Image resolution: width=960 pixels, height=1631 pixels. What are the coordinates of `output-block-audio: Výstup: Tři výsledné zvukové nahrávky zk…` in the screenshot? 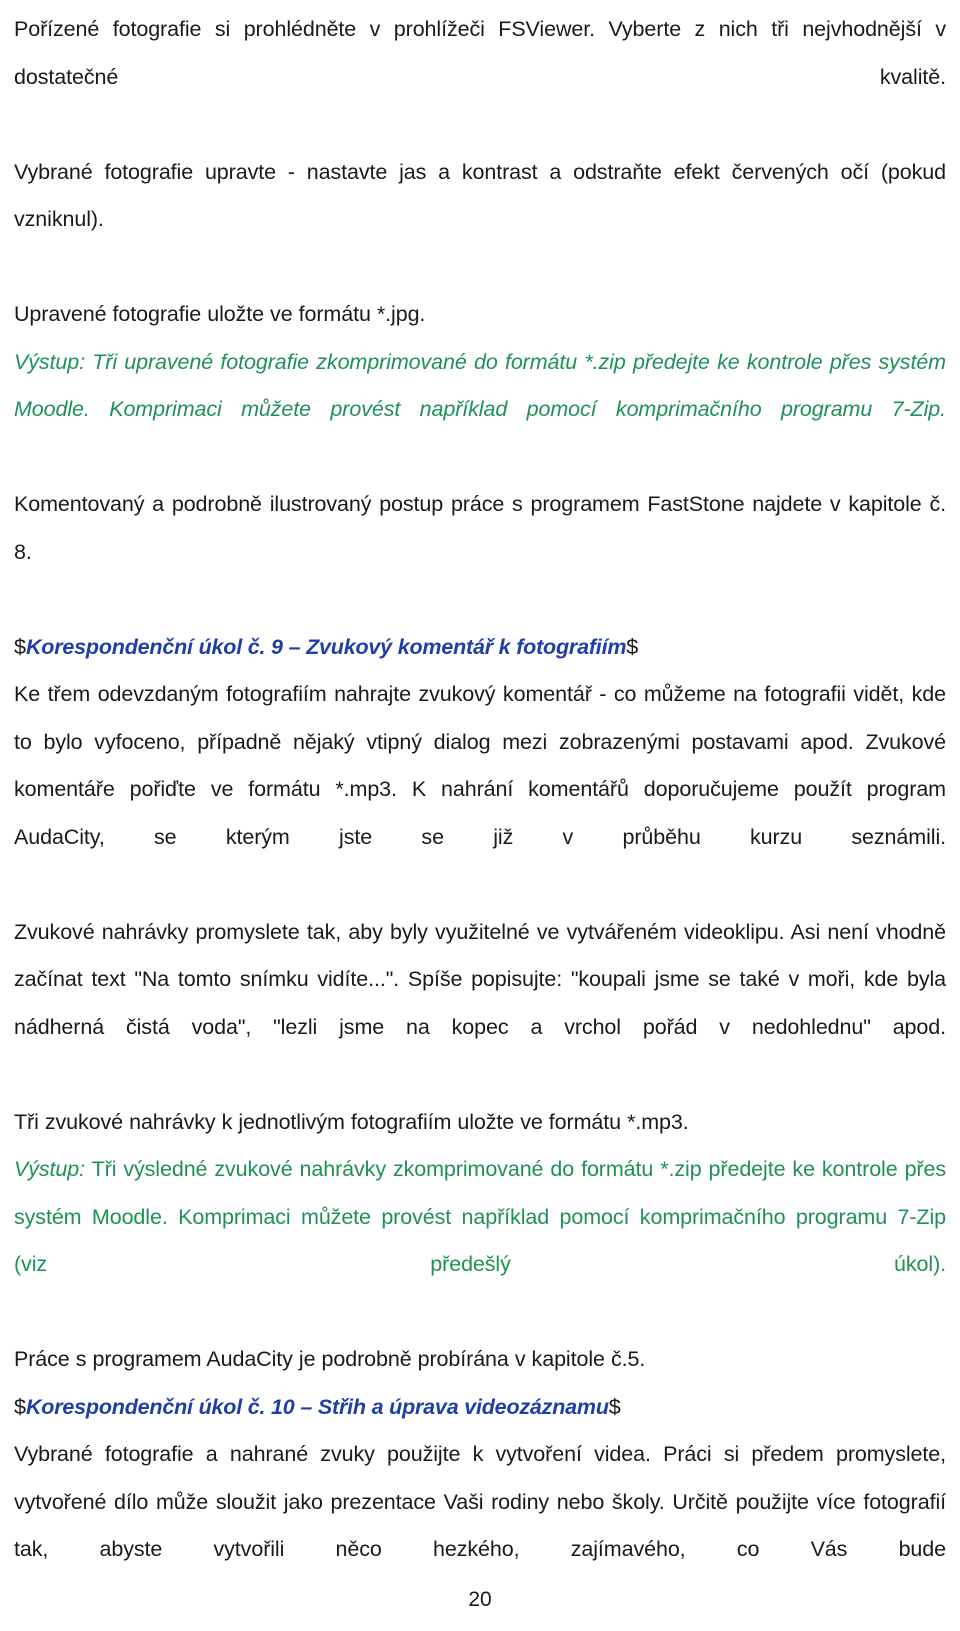 It's located at (480, 1241).